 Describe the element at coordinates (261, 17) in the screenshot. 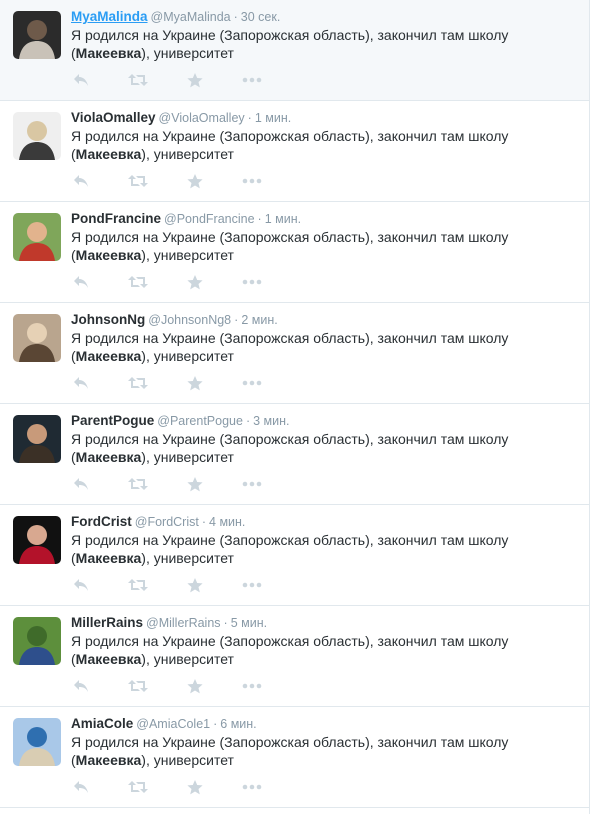

I see `tweet-timestamp: 30 сек.` at that location.